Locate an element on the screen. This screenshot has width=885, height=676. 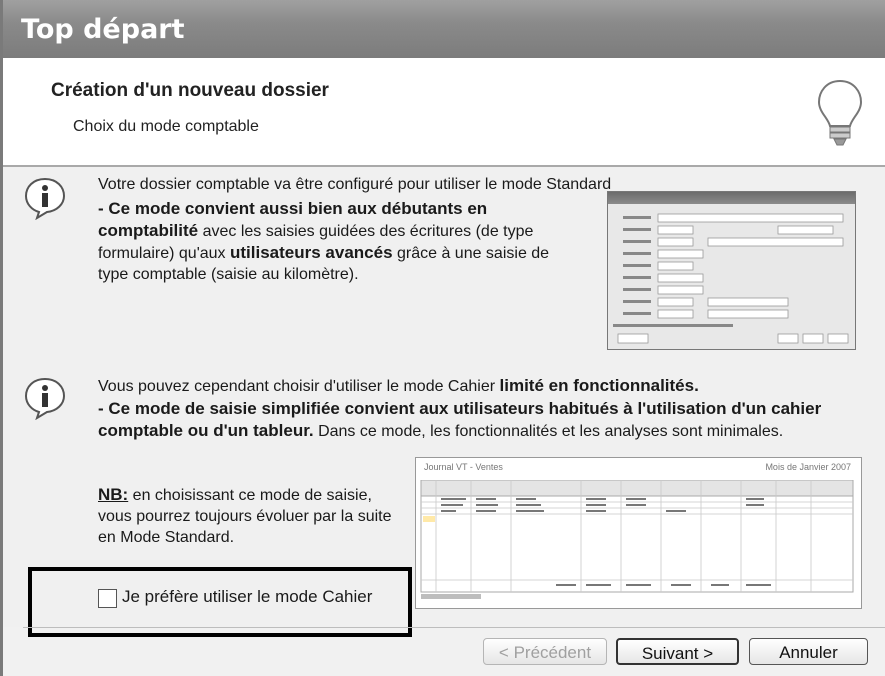
preview-journal-title: Journal VT - Ventes is located at coordinates (463, 467).